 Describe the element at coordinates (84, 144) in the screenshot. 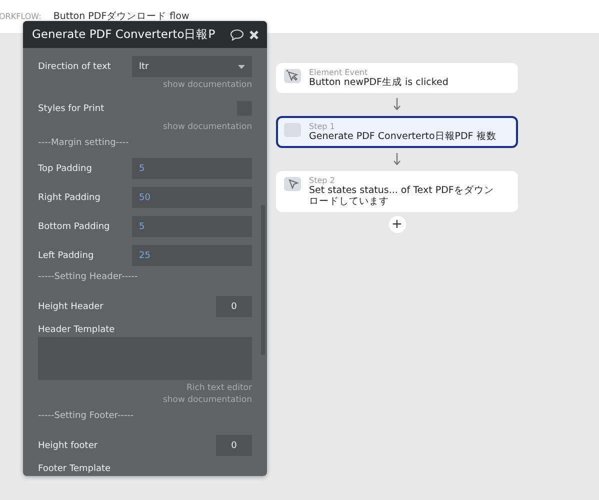

I see `section-heading: ----Margin setting----` at that location.